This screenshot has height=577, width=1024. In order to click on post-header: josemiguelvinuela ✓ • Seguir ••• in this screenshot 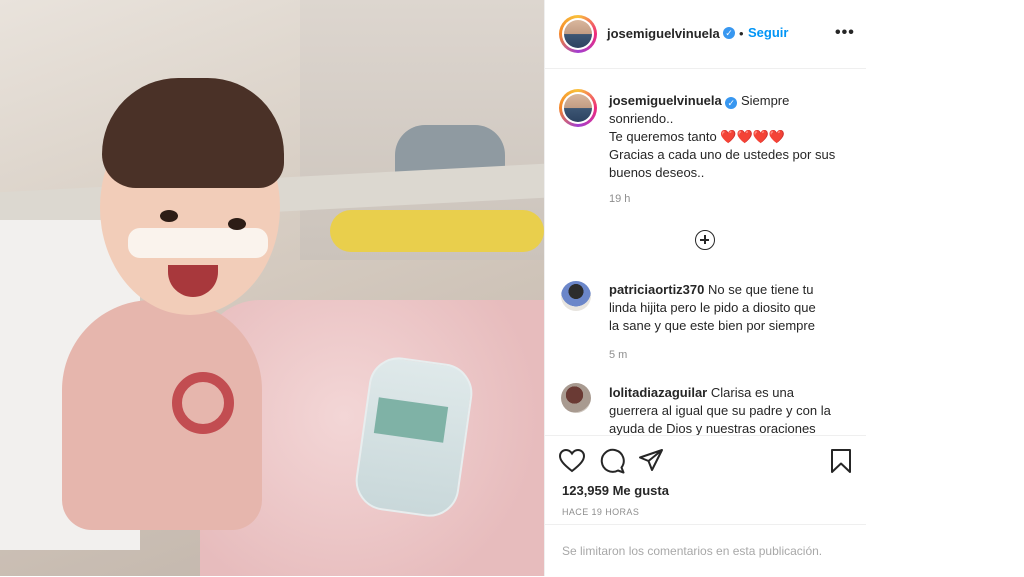, I will do `click(706, 34)`.